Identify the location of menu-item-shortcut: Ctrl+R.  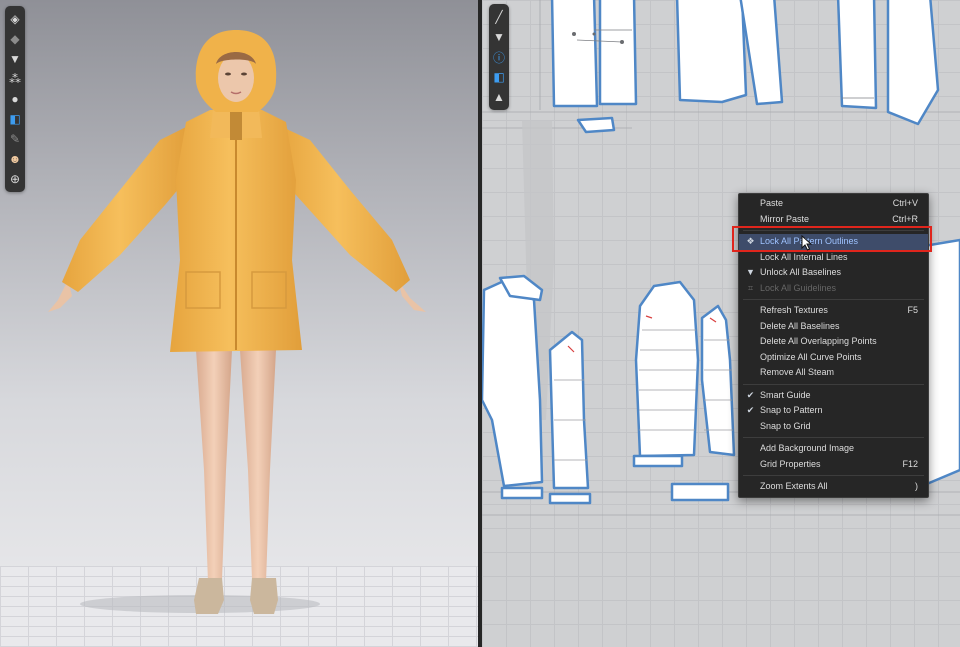
(905, 218).